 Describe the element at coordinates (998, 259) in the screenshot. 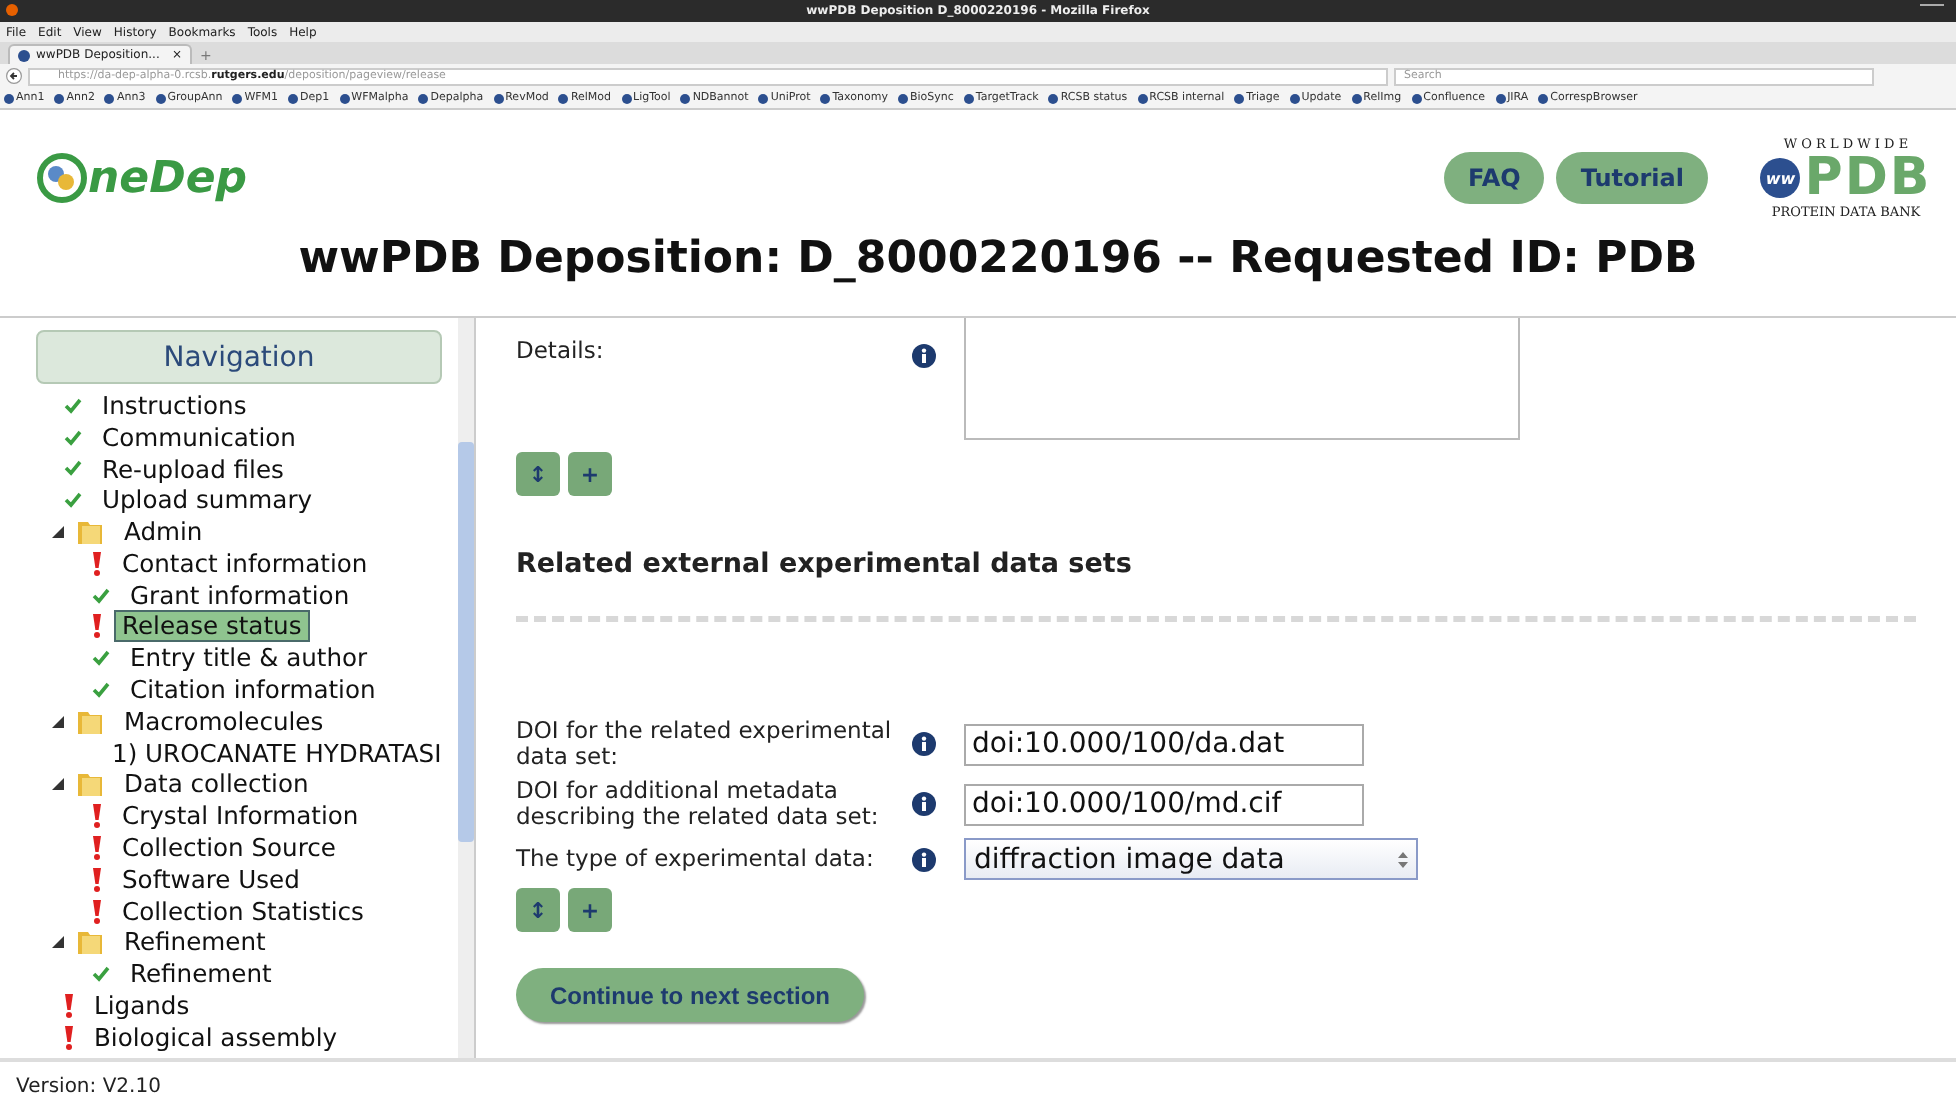

I see `page-title: wwPDB Deposition: D_8000220196 -- Requested ID: PDB` at that location.